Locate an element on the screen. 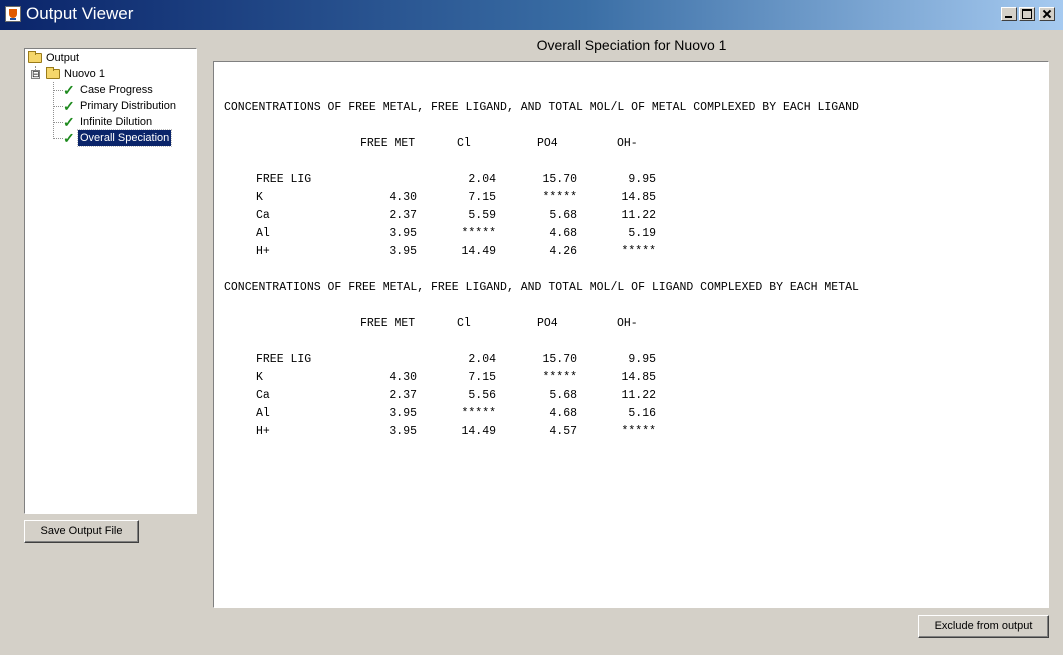 This screenshot has width=1063, height=655. collapse-icon: ⊟ is located at coordinates (35, 74).